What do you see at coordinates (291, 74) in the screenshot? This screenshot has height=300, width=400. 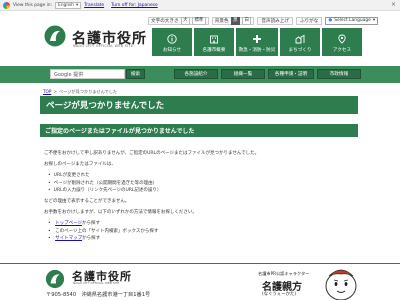 I see `sub-nav-applications: 各種申請・証明` at bounding box center [291, 74].